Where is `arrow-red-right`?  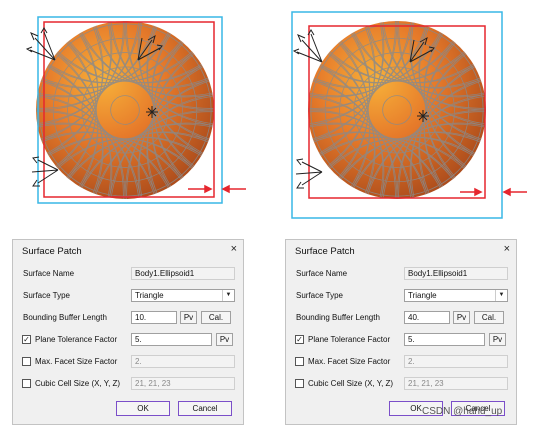
arrow-red-right is located at coordinates (493, 192).